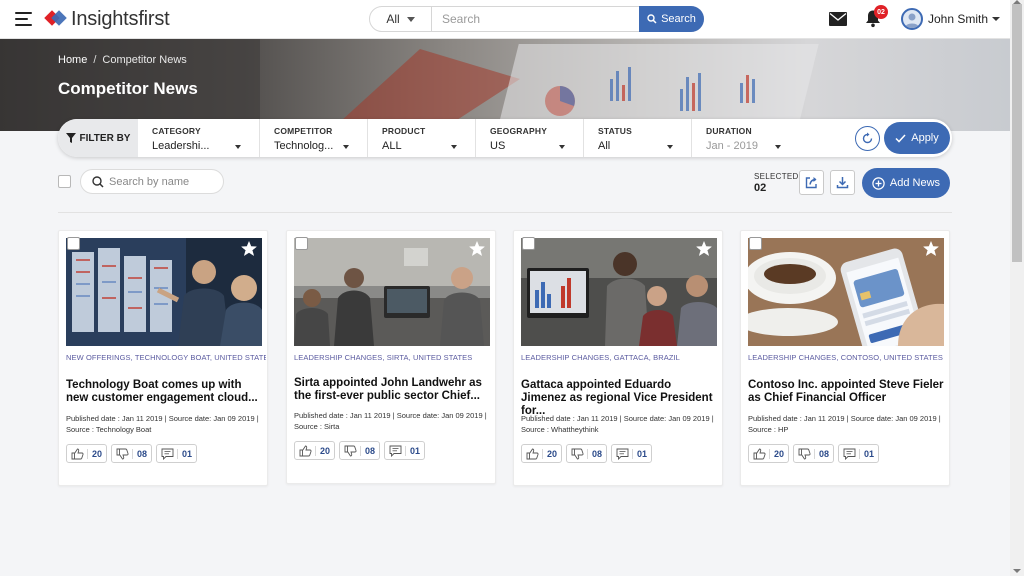 The image size is (1024, 576). I want to click on news-card-actions: 20 08 01, so click(360, 450).